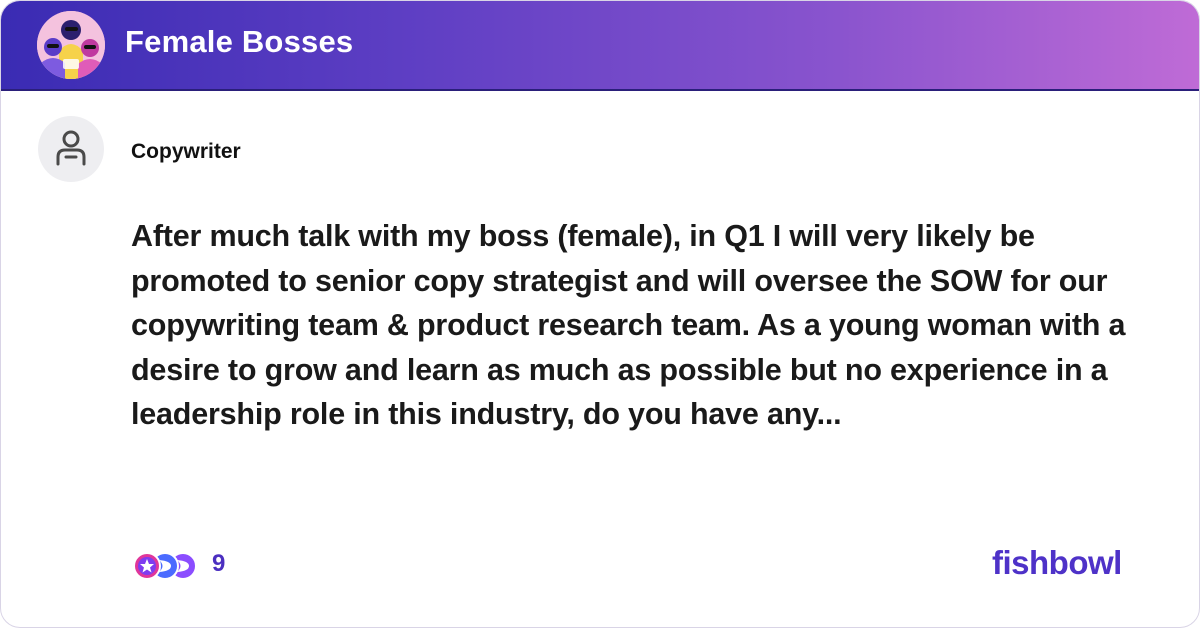 The image size is (1200, 628). What do you see at coordinates (218, 564) in the screenshot?
I see `reaction-count: 9` at bounding box center [218, 564].